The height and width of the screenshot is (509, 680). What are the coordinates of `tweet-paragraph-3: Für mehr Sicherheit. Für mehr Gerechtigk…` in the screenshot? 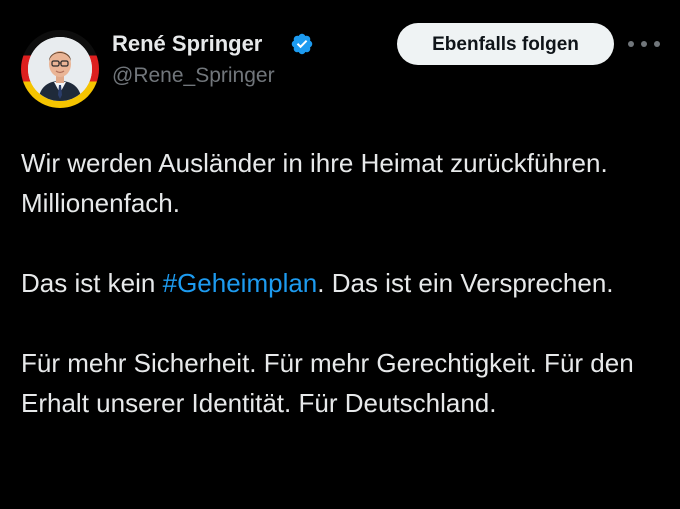 It's located at (327, 383).